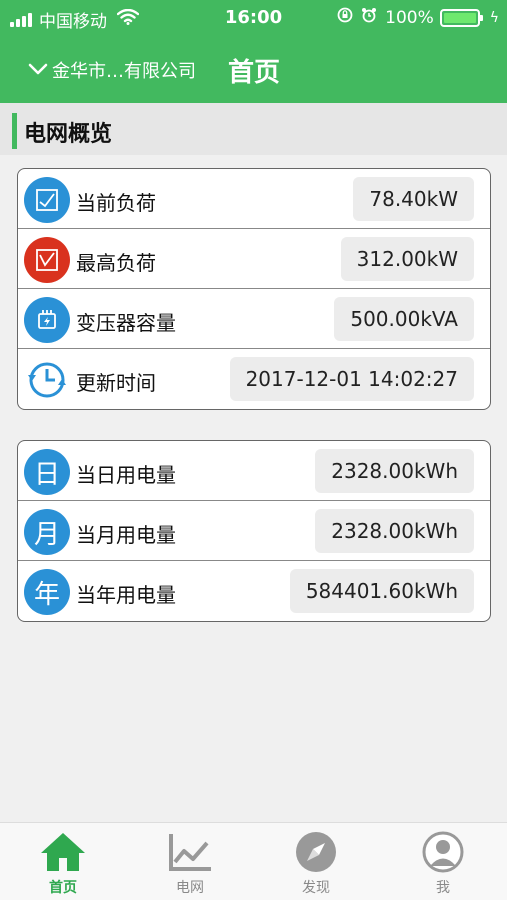 The width and height of the screenshot is (507, 900). What do you see at coordinates (254, 259) in the screenshot?
I see `max-load-row: 最高负荷 312.00kW` at bounding box center [254, 259].